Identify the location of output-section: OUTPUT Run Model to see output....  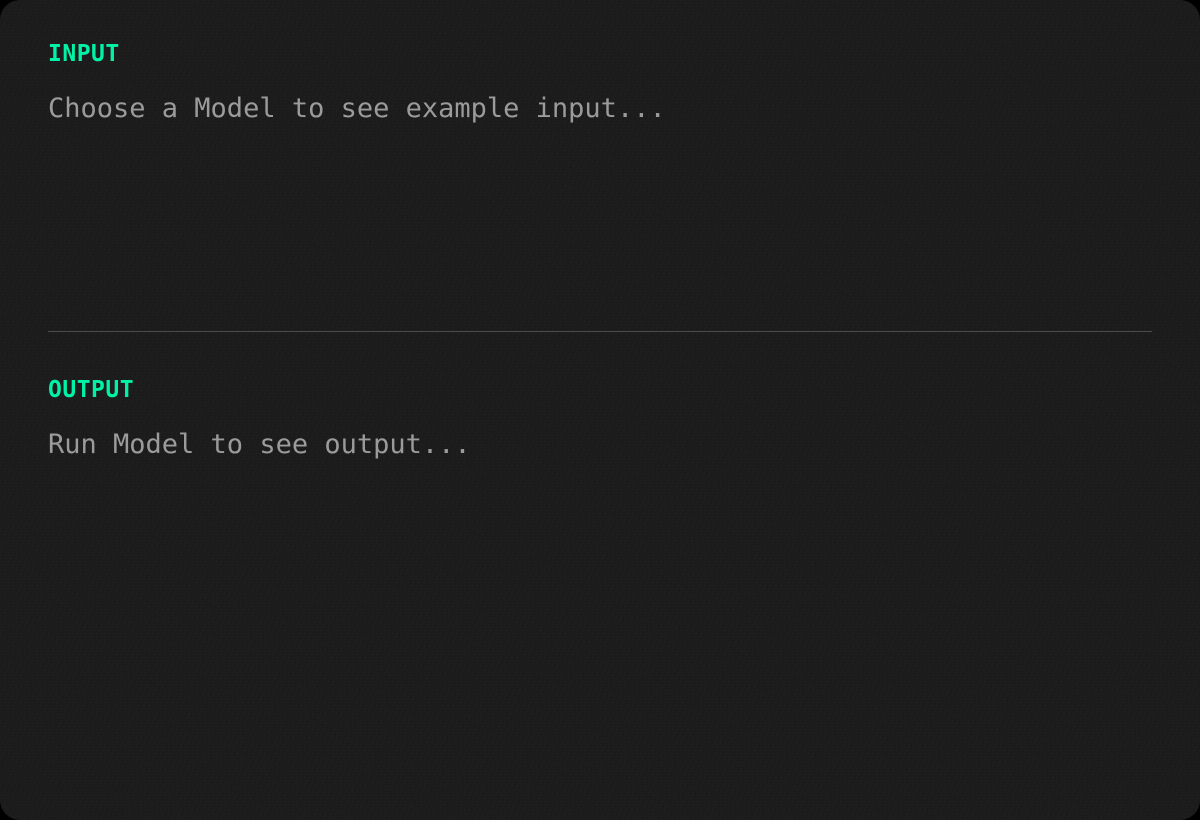
(600, 419).